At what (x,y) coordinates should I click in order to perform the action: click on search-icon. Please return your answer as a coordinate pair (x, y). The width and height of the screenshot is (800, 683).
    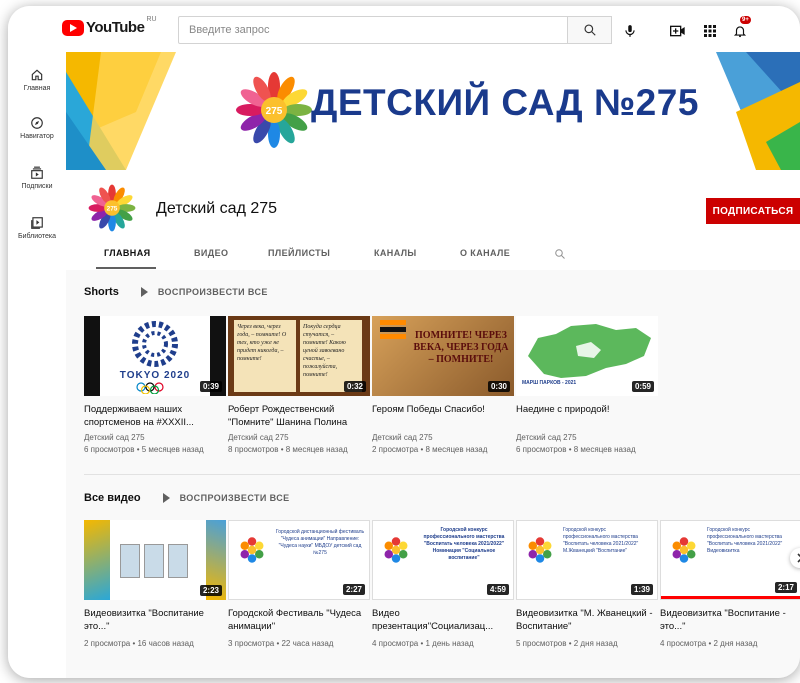
    Looking at the image, I should click on (560, 254).